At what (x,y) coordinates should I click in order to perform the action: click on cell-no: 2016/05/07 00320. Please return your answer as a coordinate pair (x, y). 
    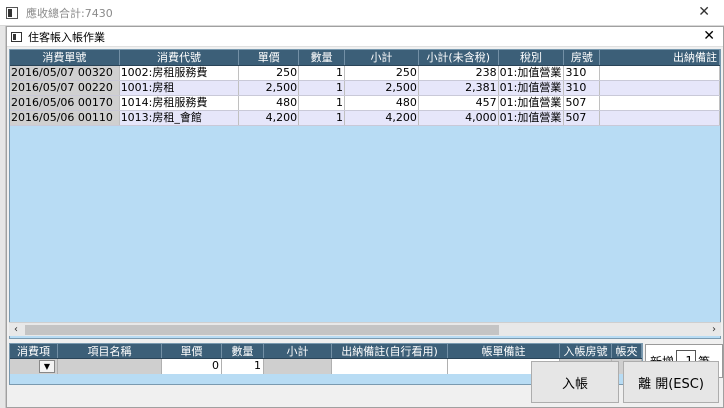
    Looking at the image, I should click on (65, 73).